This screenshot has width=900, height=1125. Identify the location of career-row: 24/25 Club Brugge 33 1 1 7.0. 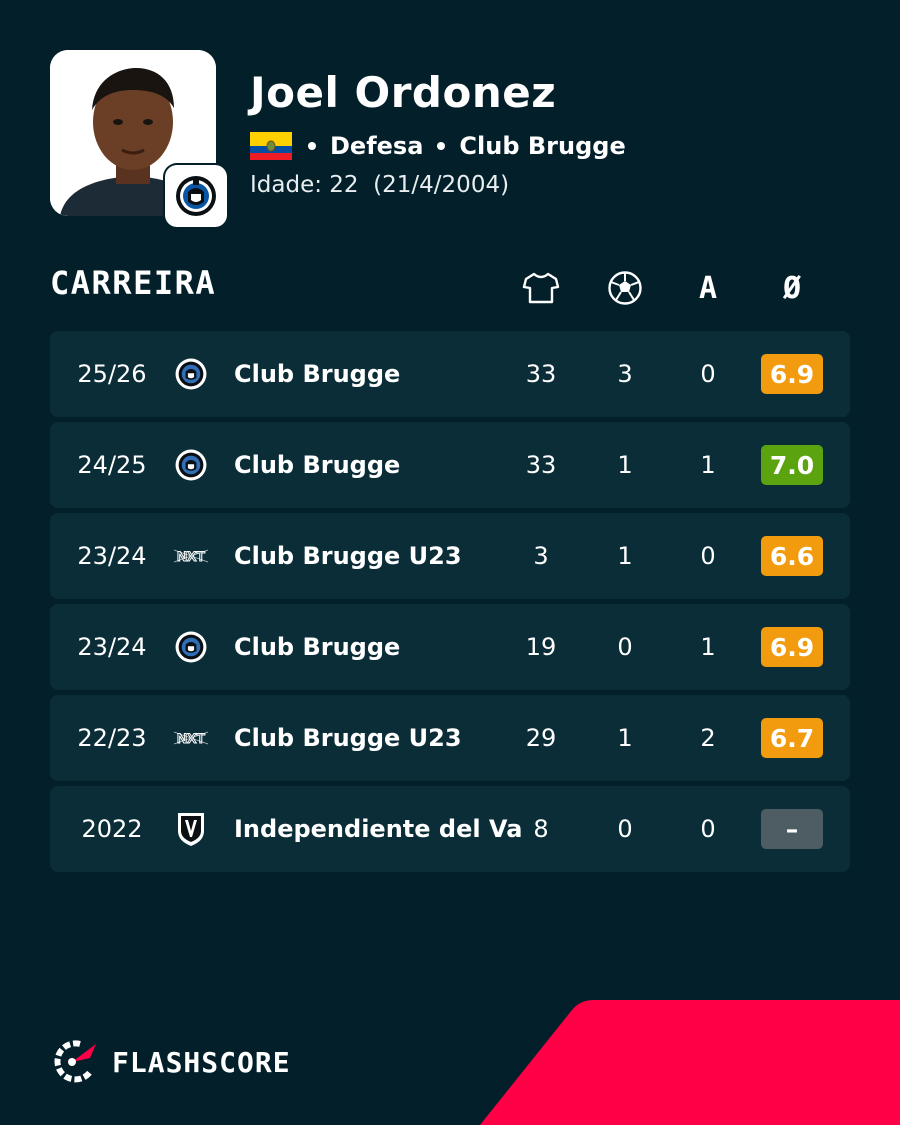
(450, 465).